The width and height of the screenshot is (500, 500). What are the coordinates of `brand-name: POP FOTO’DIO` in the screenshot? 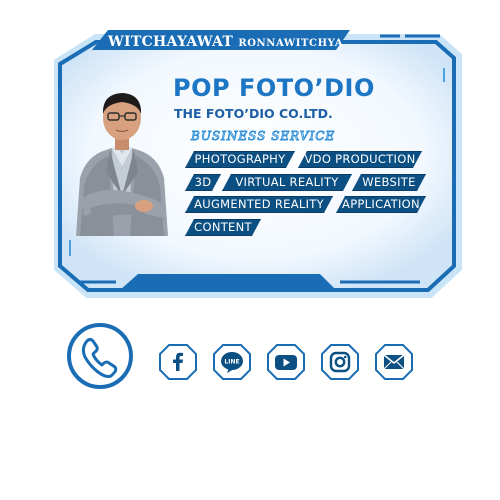 It's located at (274, 88).